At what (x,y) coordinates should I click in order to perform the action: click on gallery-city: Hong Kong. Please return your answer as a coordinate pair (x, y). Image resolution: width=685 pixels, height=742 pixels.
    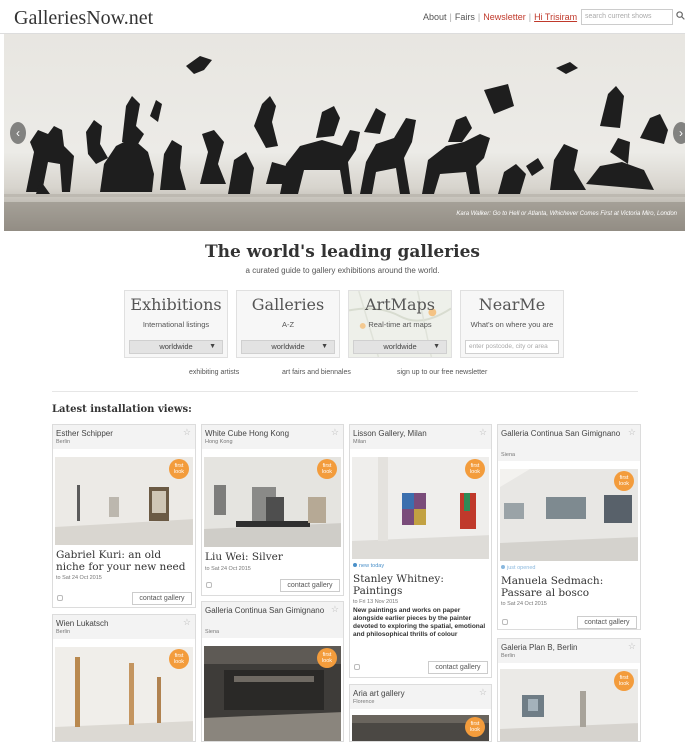
    Looking at the image, I should click on (219, 442).